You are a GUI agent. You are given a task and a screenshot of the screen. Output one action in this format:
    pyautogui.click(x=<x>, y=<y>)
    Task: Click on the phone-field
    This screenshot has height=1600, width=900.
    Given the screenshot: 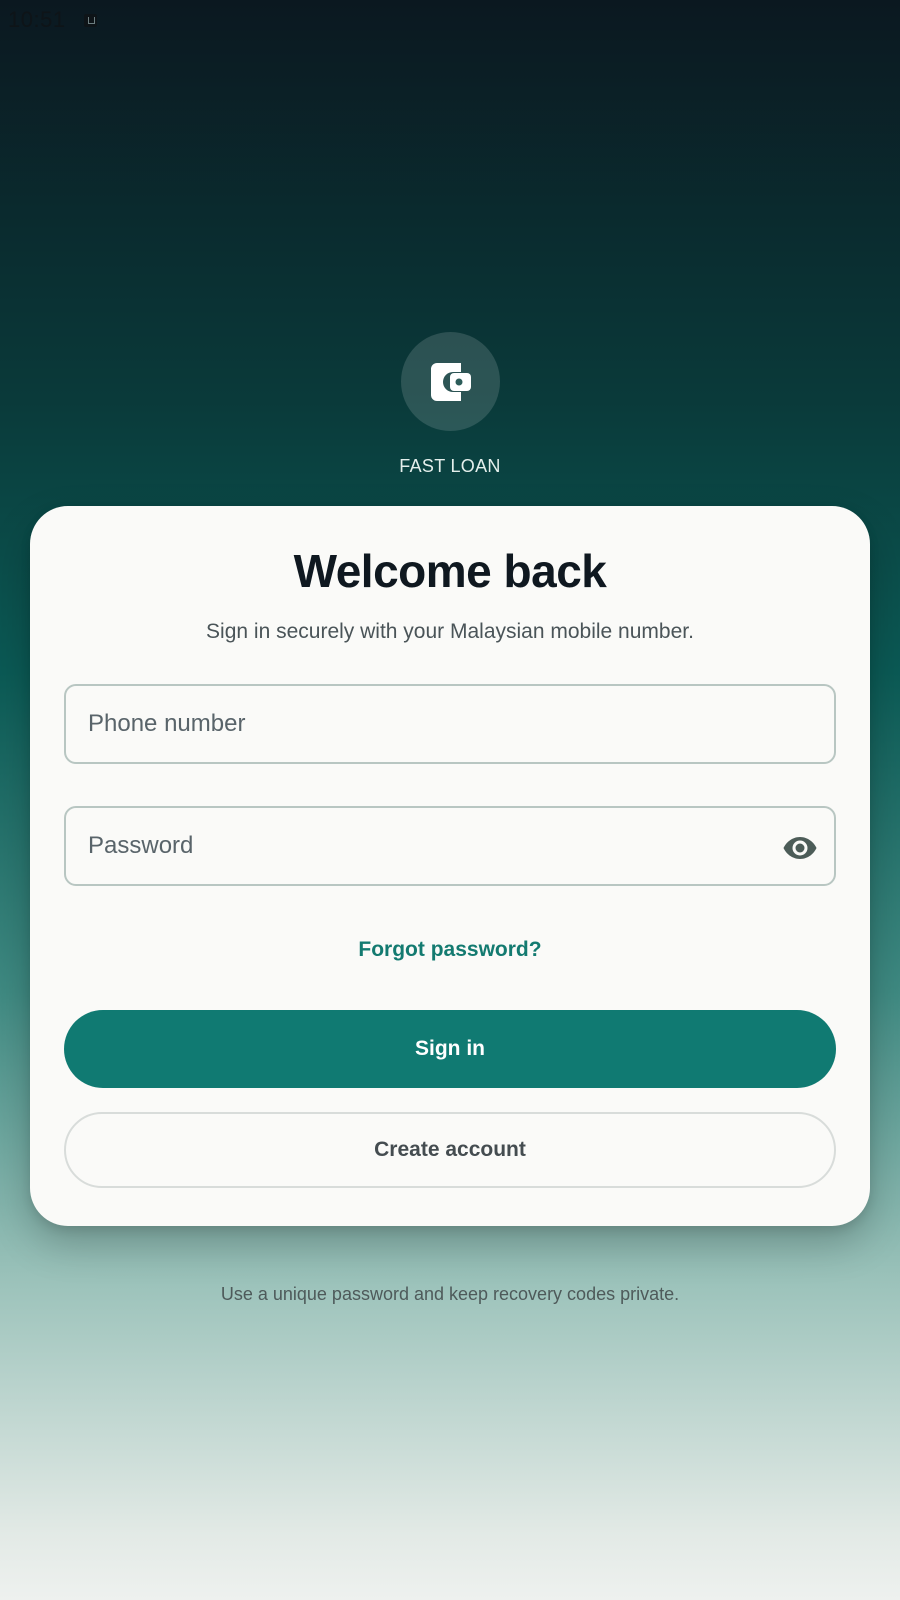 What is the action you would take?
    pyautogui.click(x=450, y=724)
    